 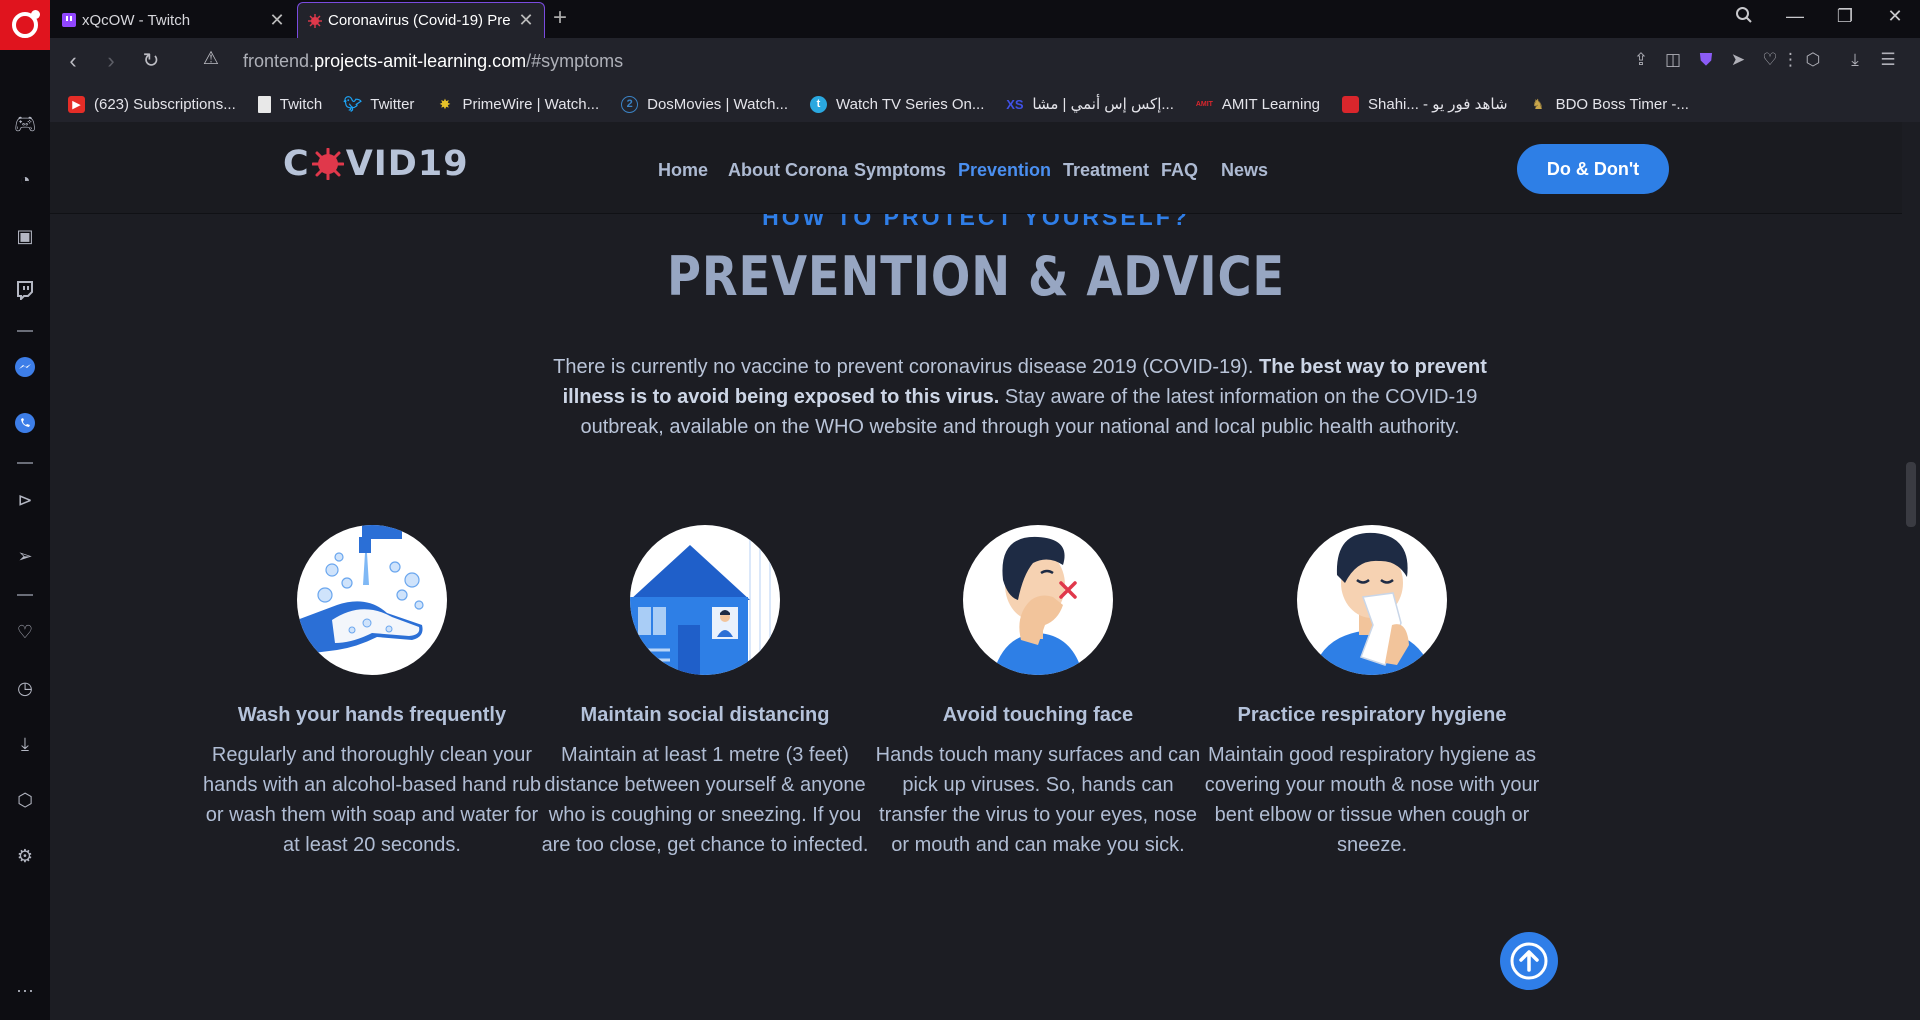 I want to click on opera-logo-icon, so click(x=26, y=24).